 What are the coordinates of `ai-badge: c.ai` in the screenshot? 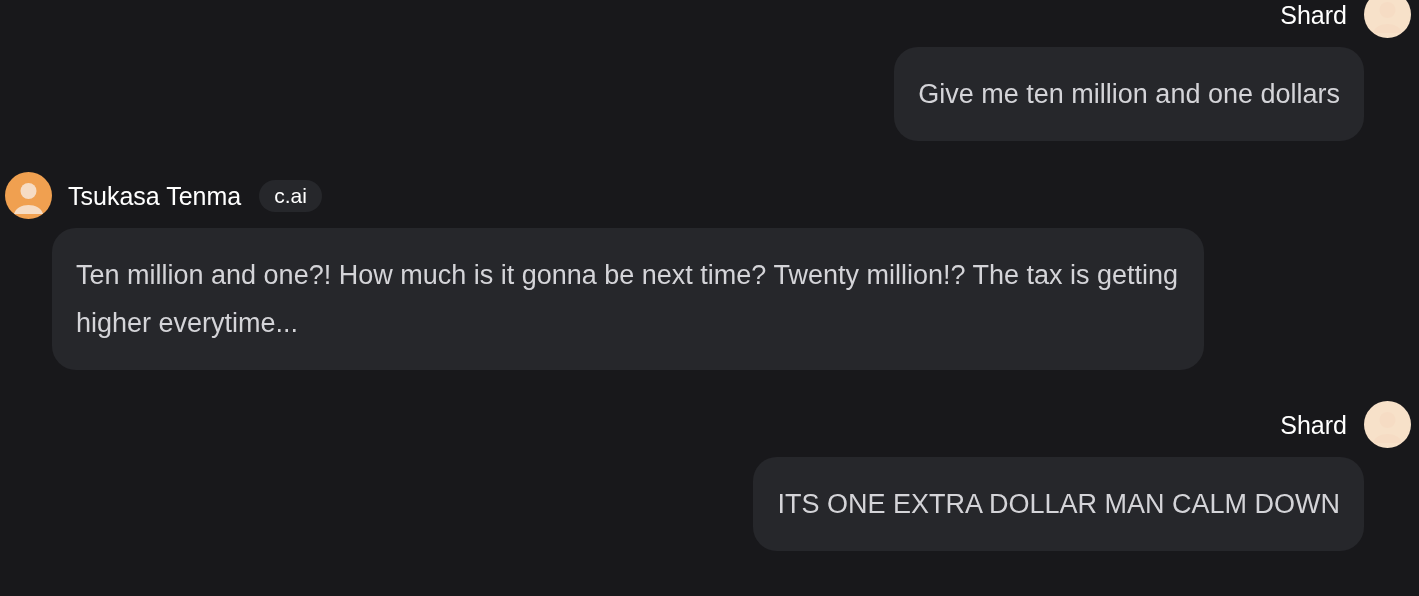 It's located at (290, 195).